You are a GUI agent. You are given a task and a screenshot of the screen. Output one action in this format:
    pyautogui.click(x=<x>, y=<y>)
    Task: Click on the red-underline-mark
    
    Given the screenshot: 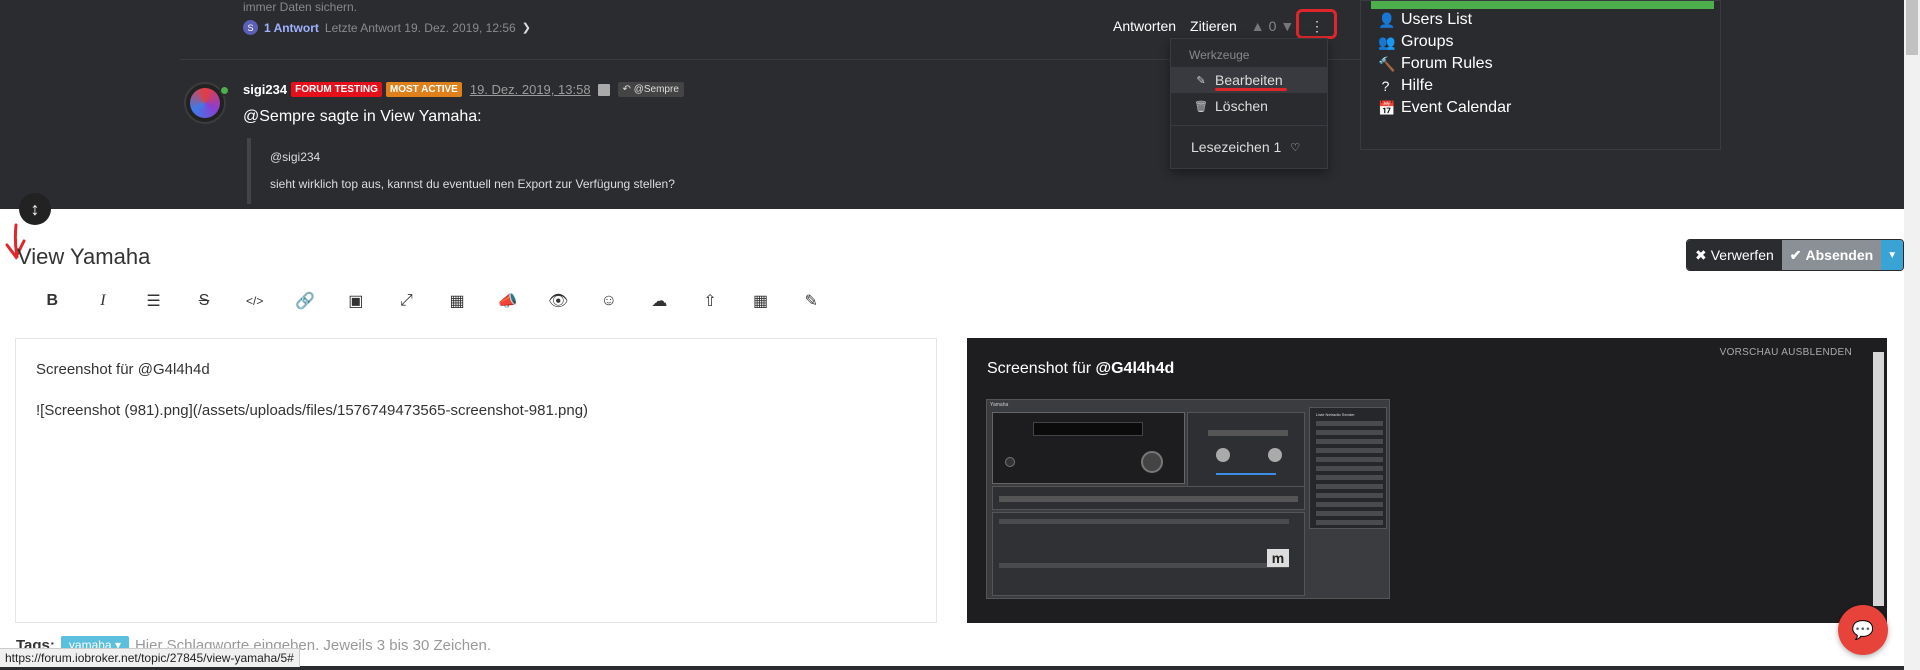 What is the action you would take?
    pyautogui.click(x=1251, y=89)
    